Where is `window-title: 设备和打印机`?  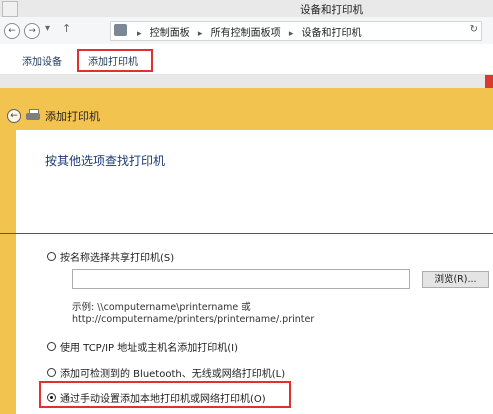 window-title: 设备和打印机 is located at coordinates (331, 10).